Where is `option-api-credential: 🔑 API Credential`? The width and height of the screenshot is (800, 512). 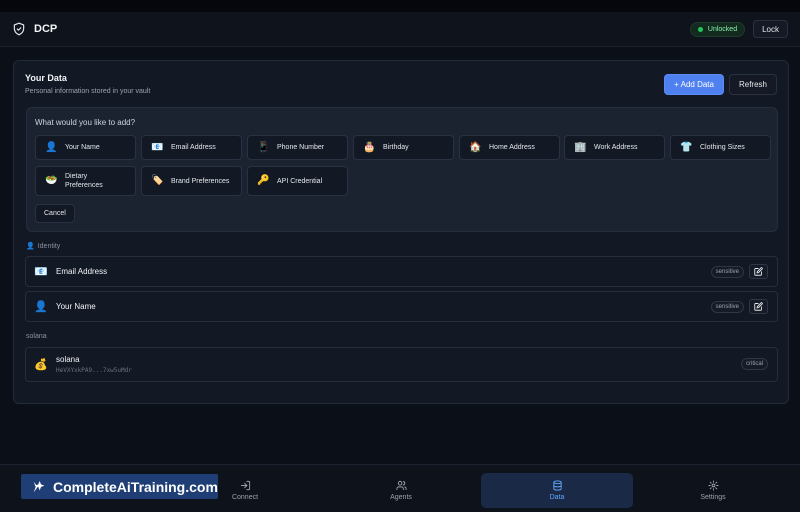 option-api-credential: 🔑 API Credential is located at coordinates (297, 181).